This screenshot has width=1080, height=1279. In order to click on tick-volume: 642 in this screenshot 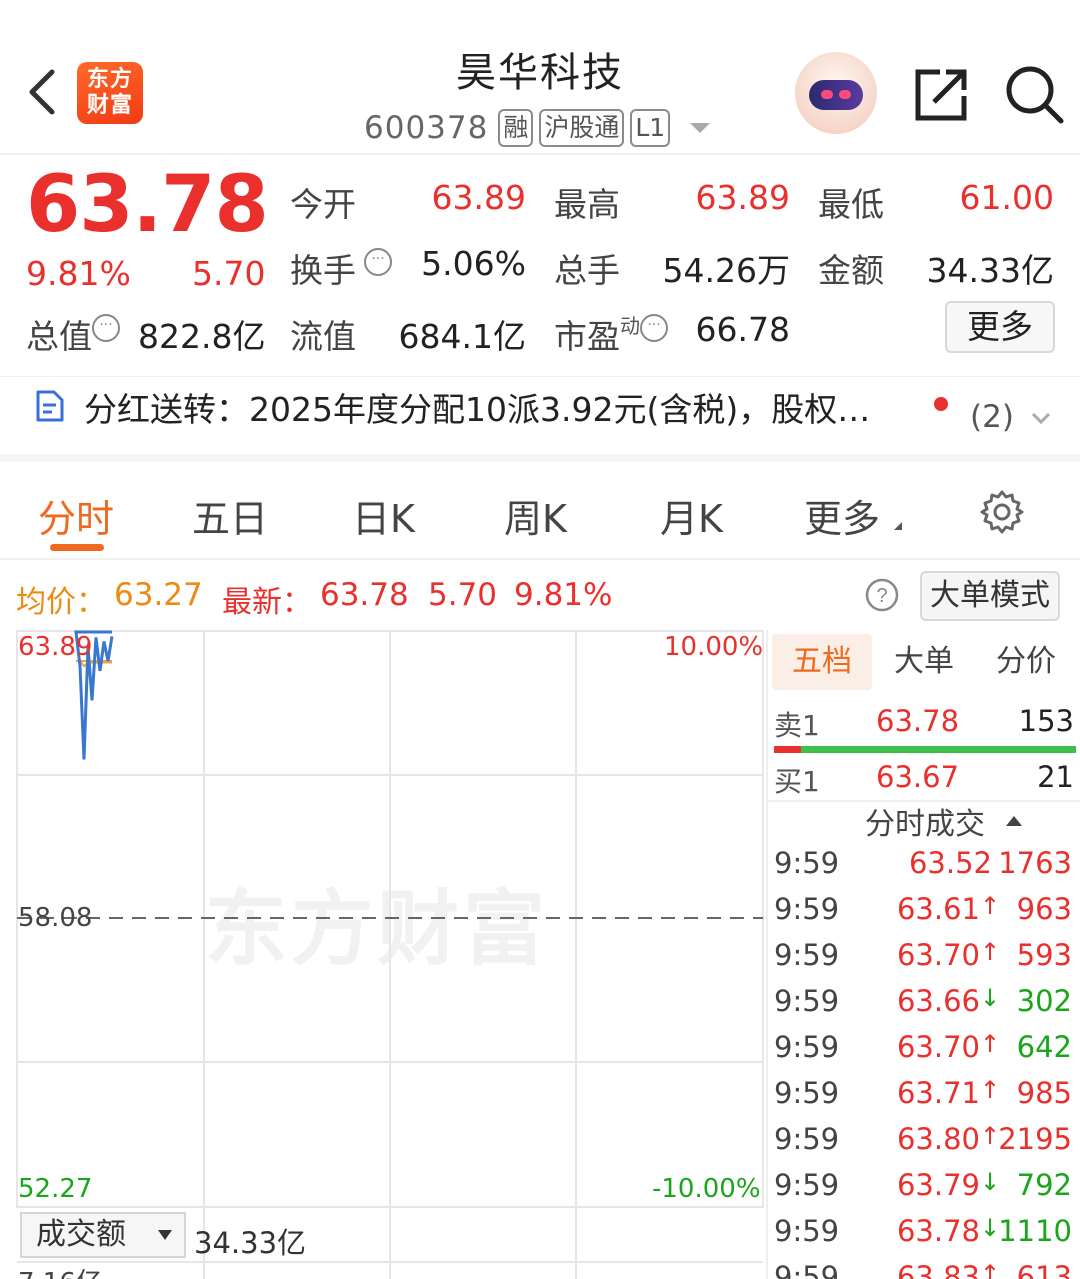, I will do `click(1044, 1047)`.